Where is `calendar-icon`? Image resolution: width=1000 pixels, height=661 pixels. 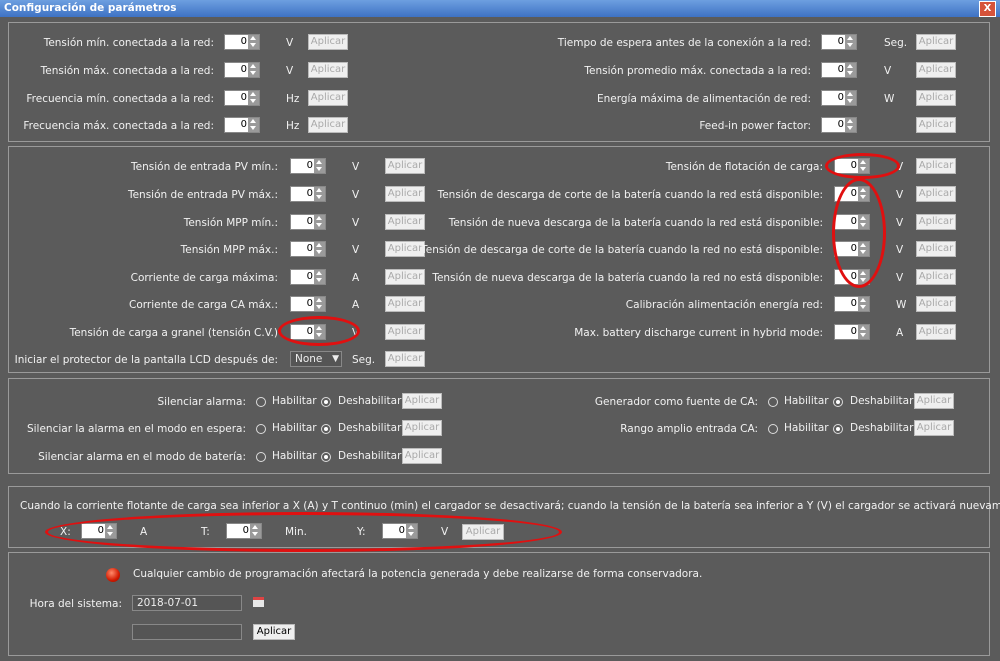
calendar-icon is located at coordinates (258, 602).